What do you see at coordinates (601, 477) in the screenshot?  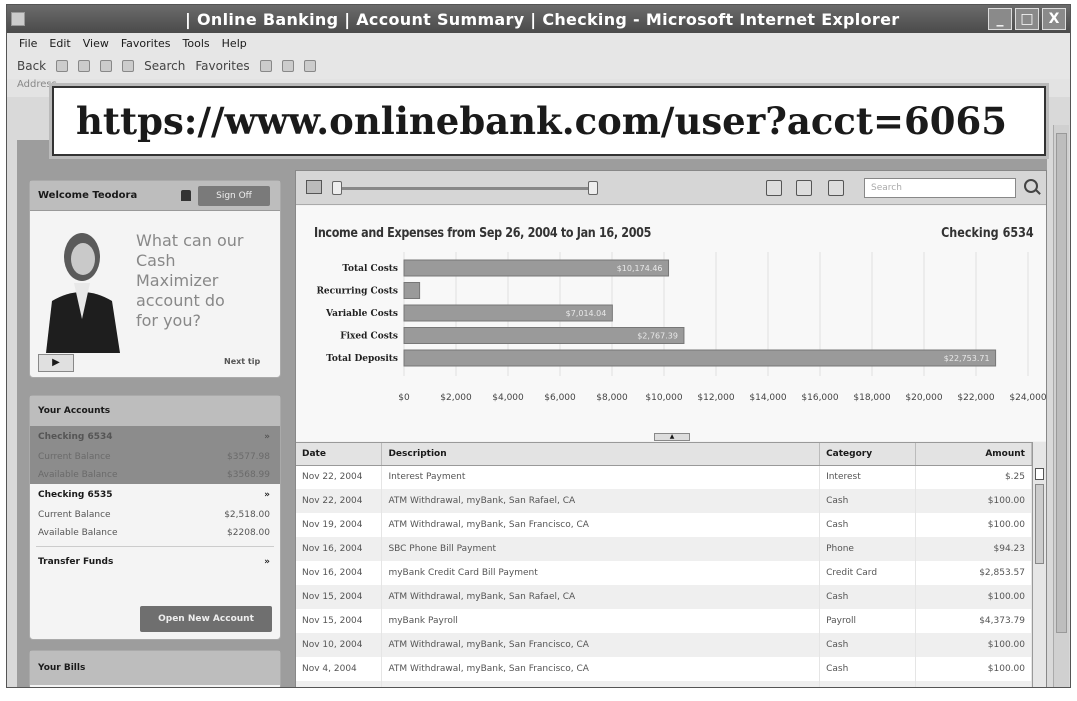 I see `description-cell: Interest Payment` at bounding box center [601, 477].